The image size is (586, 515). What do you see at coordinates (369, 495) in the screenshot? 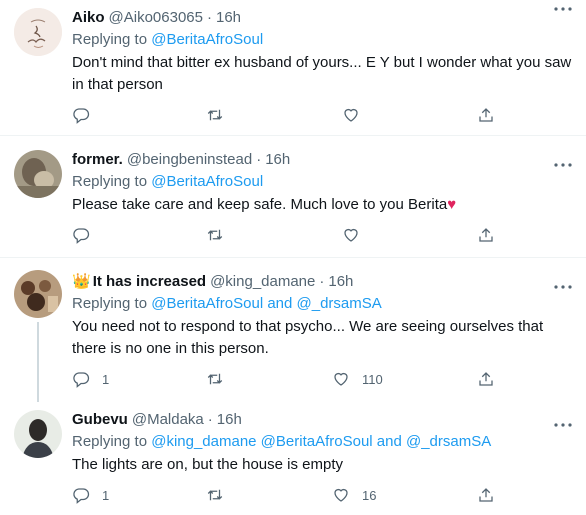
I see `like-count: 16` at bounding box center [369, 495].